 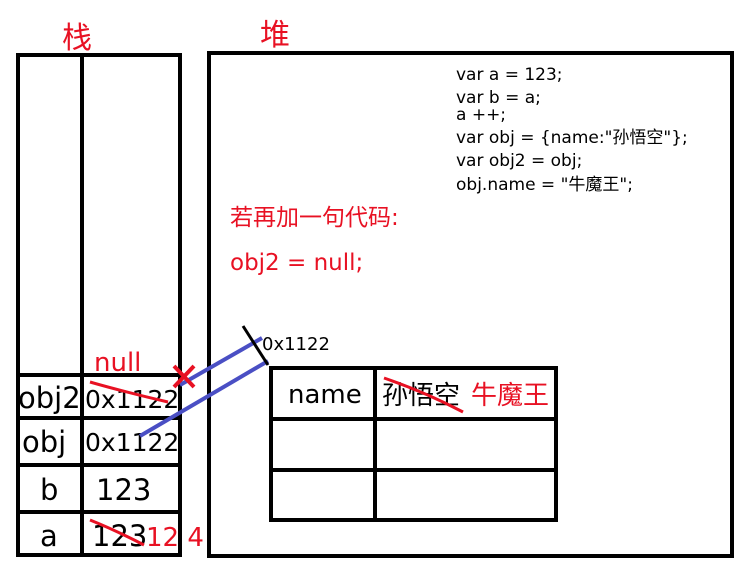 I want to click on stack-title: 栈, so click(x=77, y=38).